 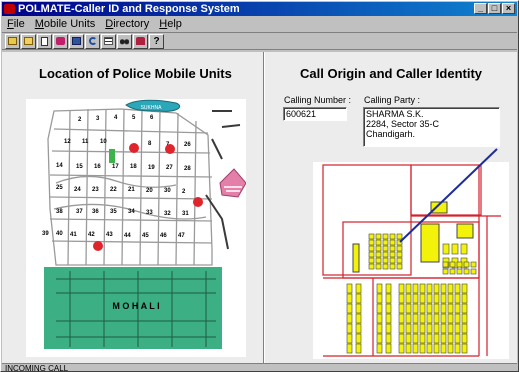 What do you see at coordinates (127, 24) in the screenshot?
I see `menu-directory: Directory` at bounding box center [127, 24].